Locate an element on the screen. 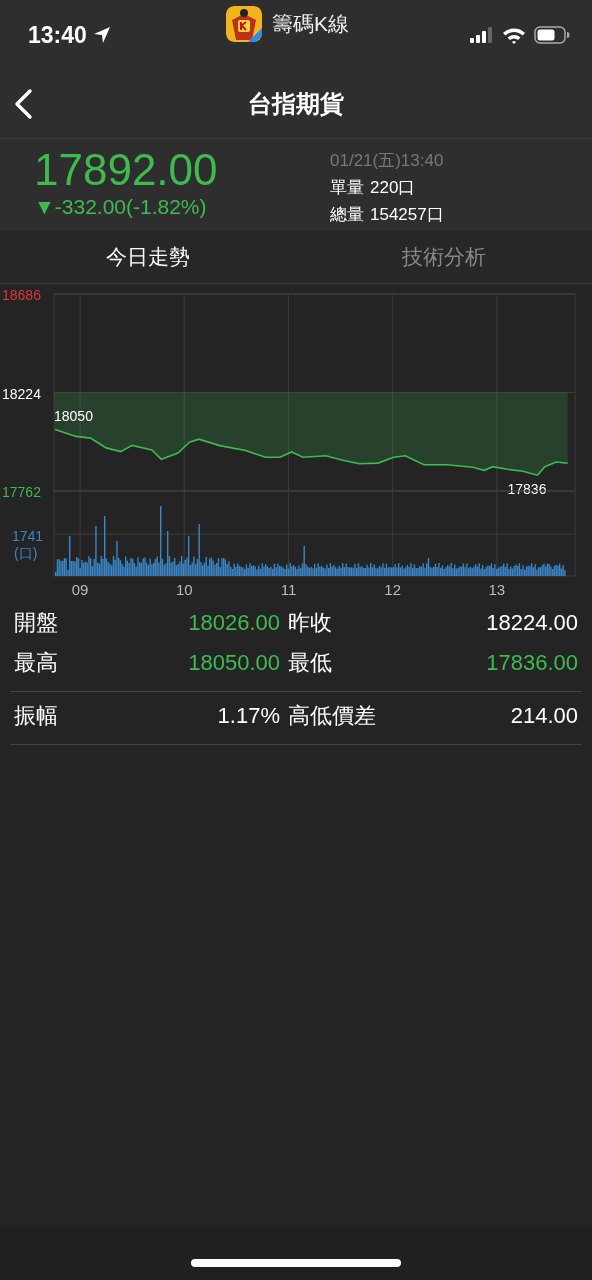  price-change: ▼-332.00(-1.82%) is located at coordinates (121, 207).